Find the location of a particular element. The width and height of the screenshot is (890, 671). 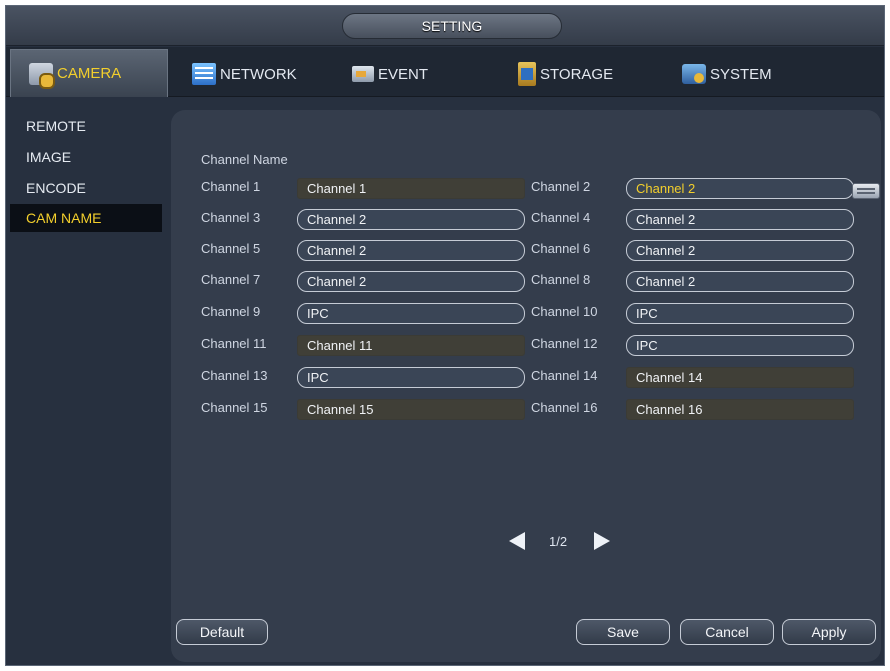

channel-label: Channel 7 is located at coordinates (231, 279).